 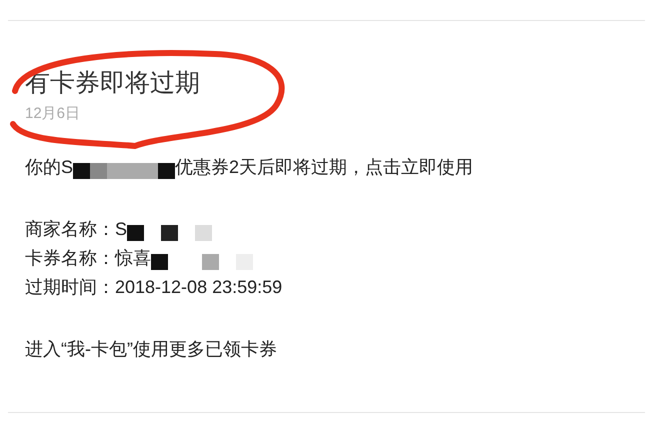 What do you see at coordinates (153, 287) in the screenshot?
I see `message-text: 过期时间：2018-12-08 23:59:59` at bounding box center [153, 287].